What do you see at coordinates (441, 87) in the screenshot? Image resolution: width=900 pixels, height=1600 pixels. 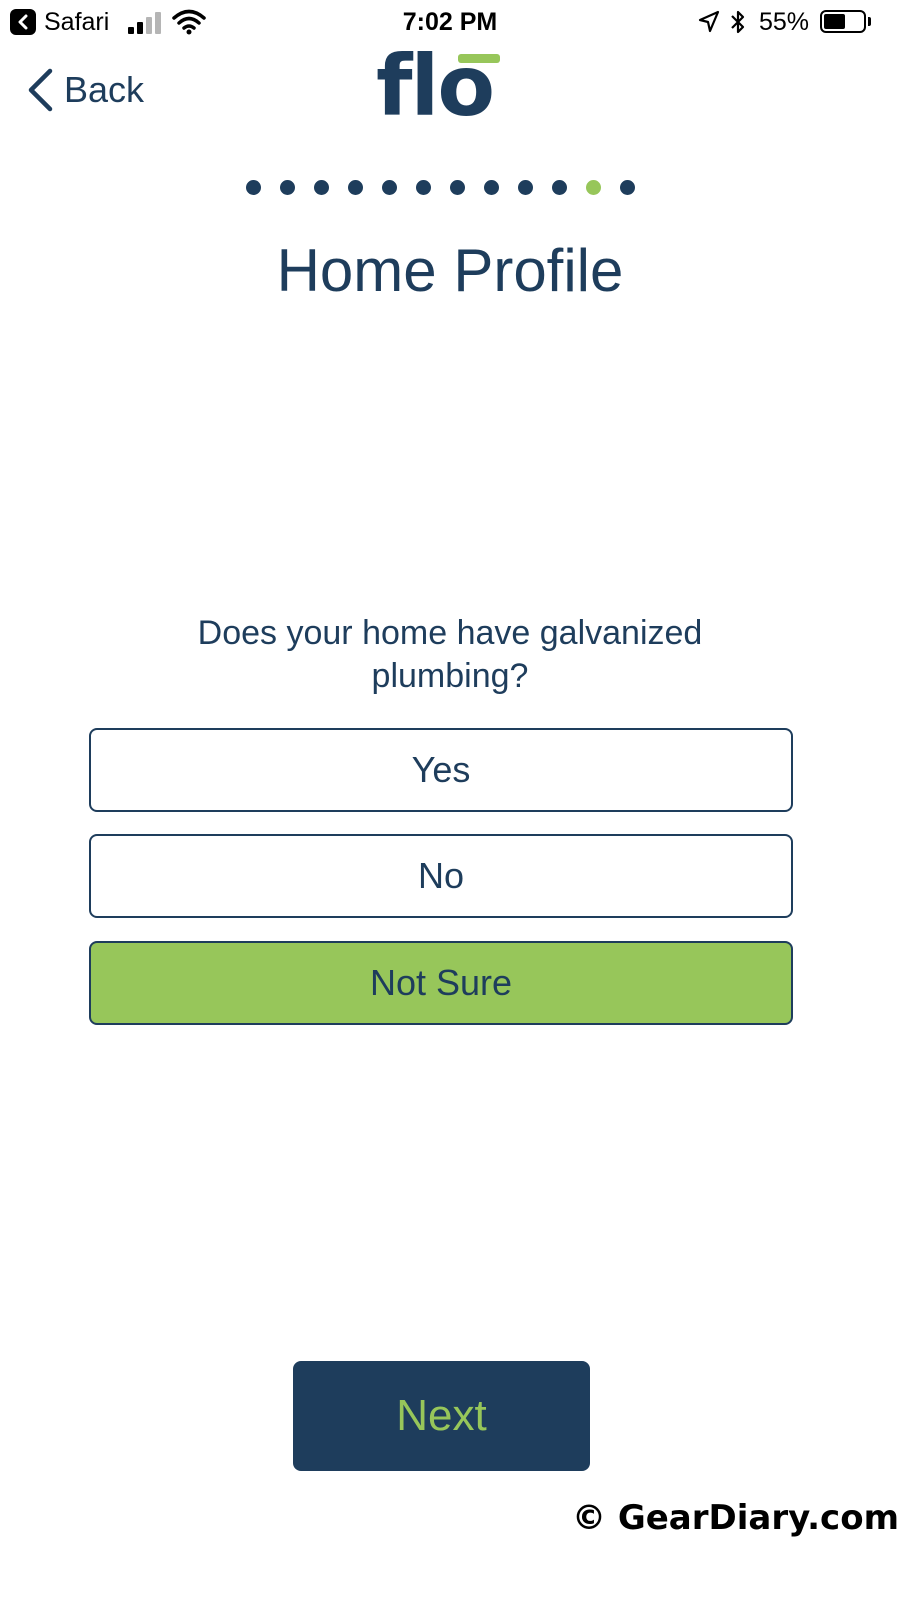 I see `flo-logo: flo` at bounding box center [441, 87].